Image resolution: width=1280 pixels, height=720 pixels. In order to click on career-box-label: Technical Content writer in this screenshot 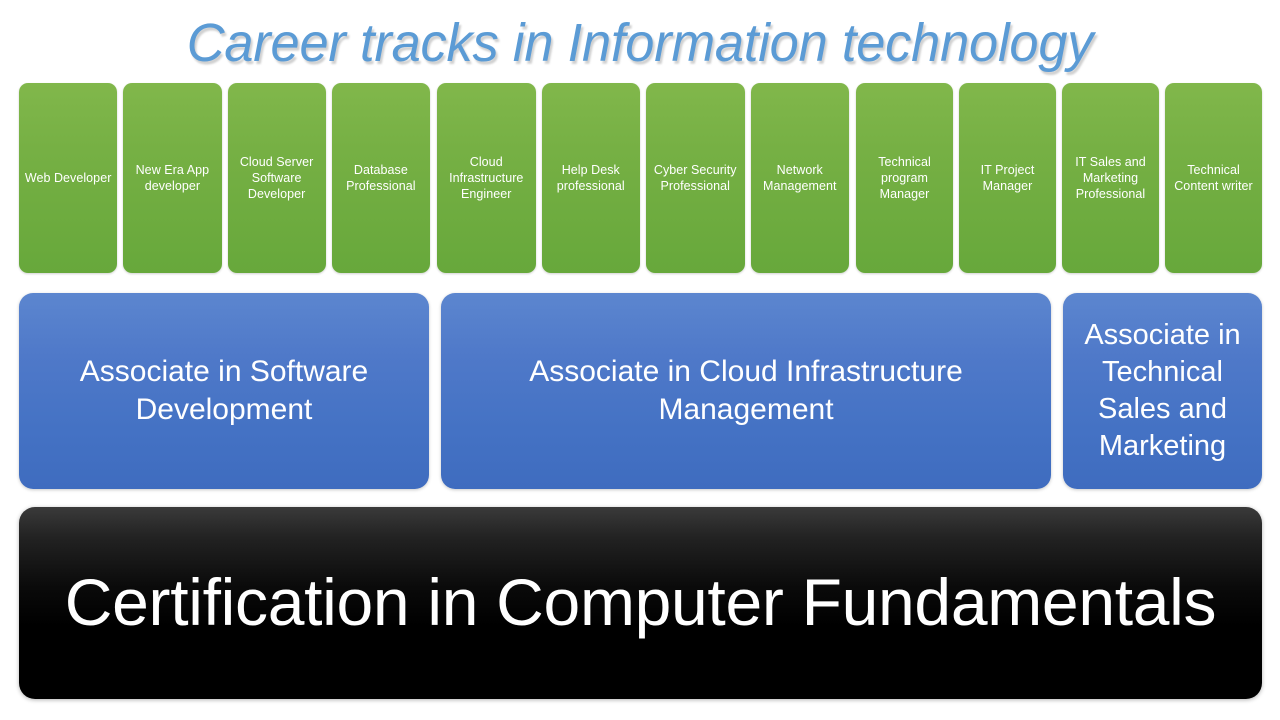, I will do `click(1213, 178)`.